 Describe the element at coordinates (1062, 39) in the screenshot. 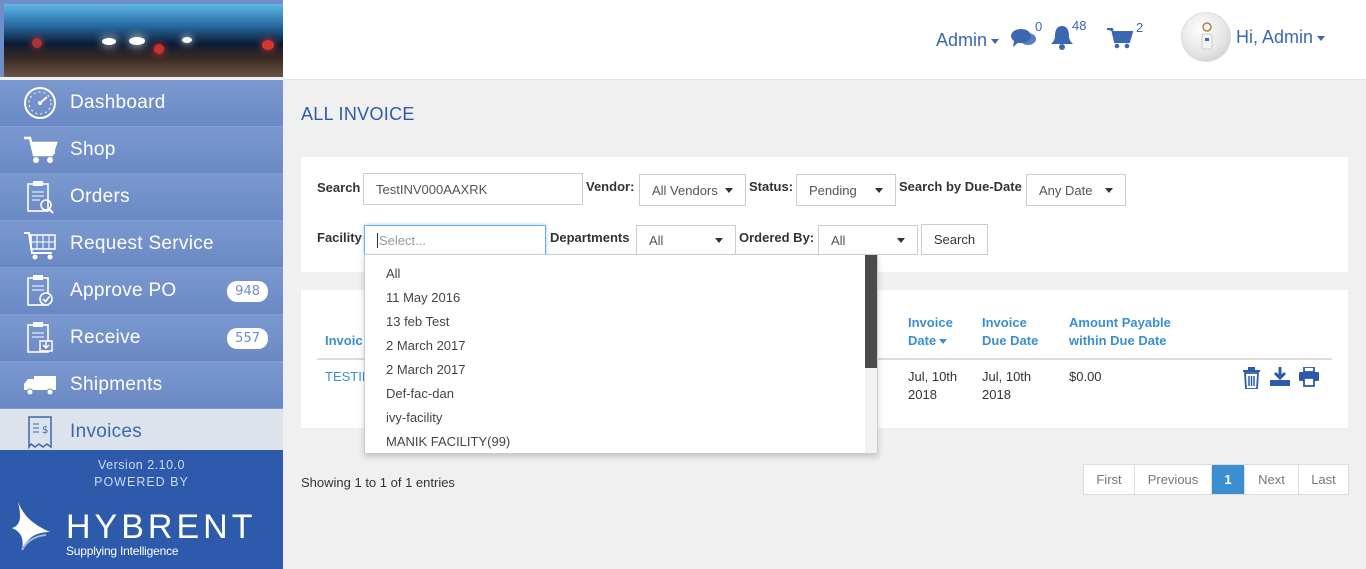

I see `bell-icon` at that location.